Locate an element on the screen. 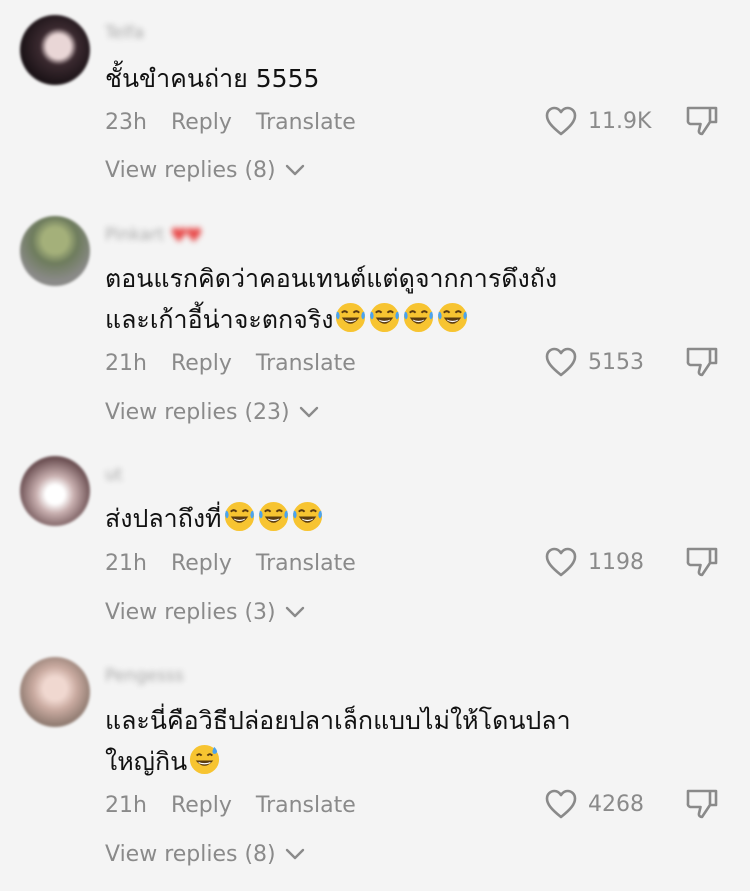 Image resolution: width=750 pixels, height=891 pixels. like-button: 4268 is located at coordinates (594, 804).